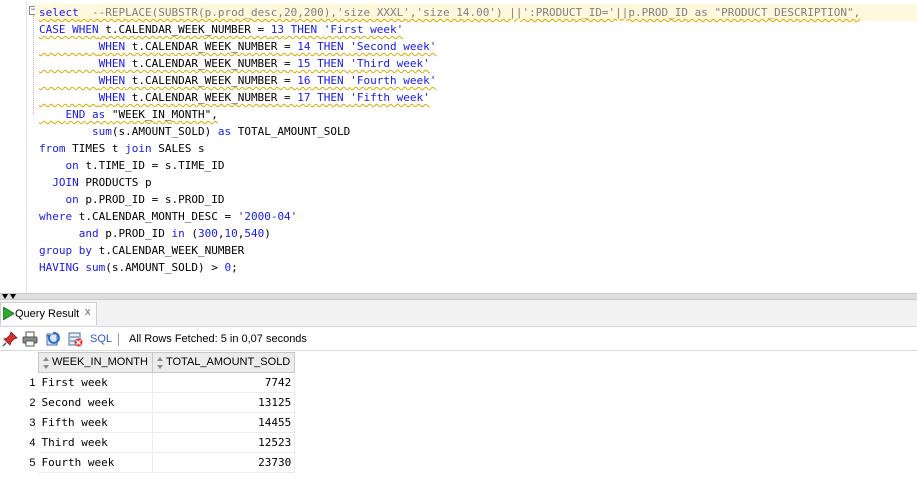 The width and height of the screenshot is (917, 482). Describe the element at coordinates (65, 182) in the screenshot. I see `code-token: JOIN` at that location.